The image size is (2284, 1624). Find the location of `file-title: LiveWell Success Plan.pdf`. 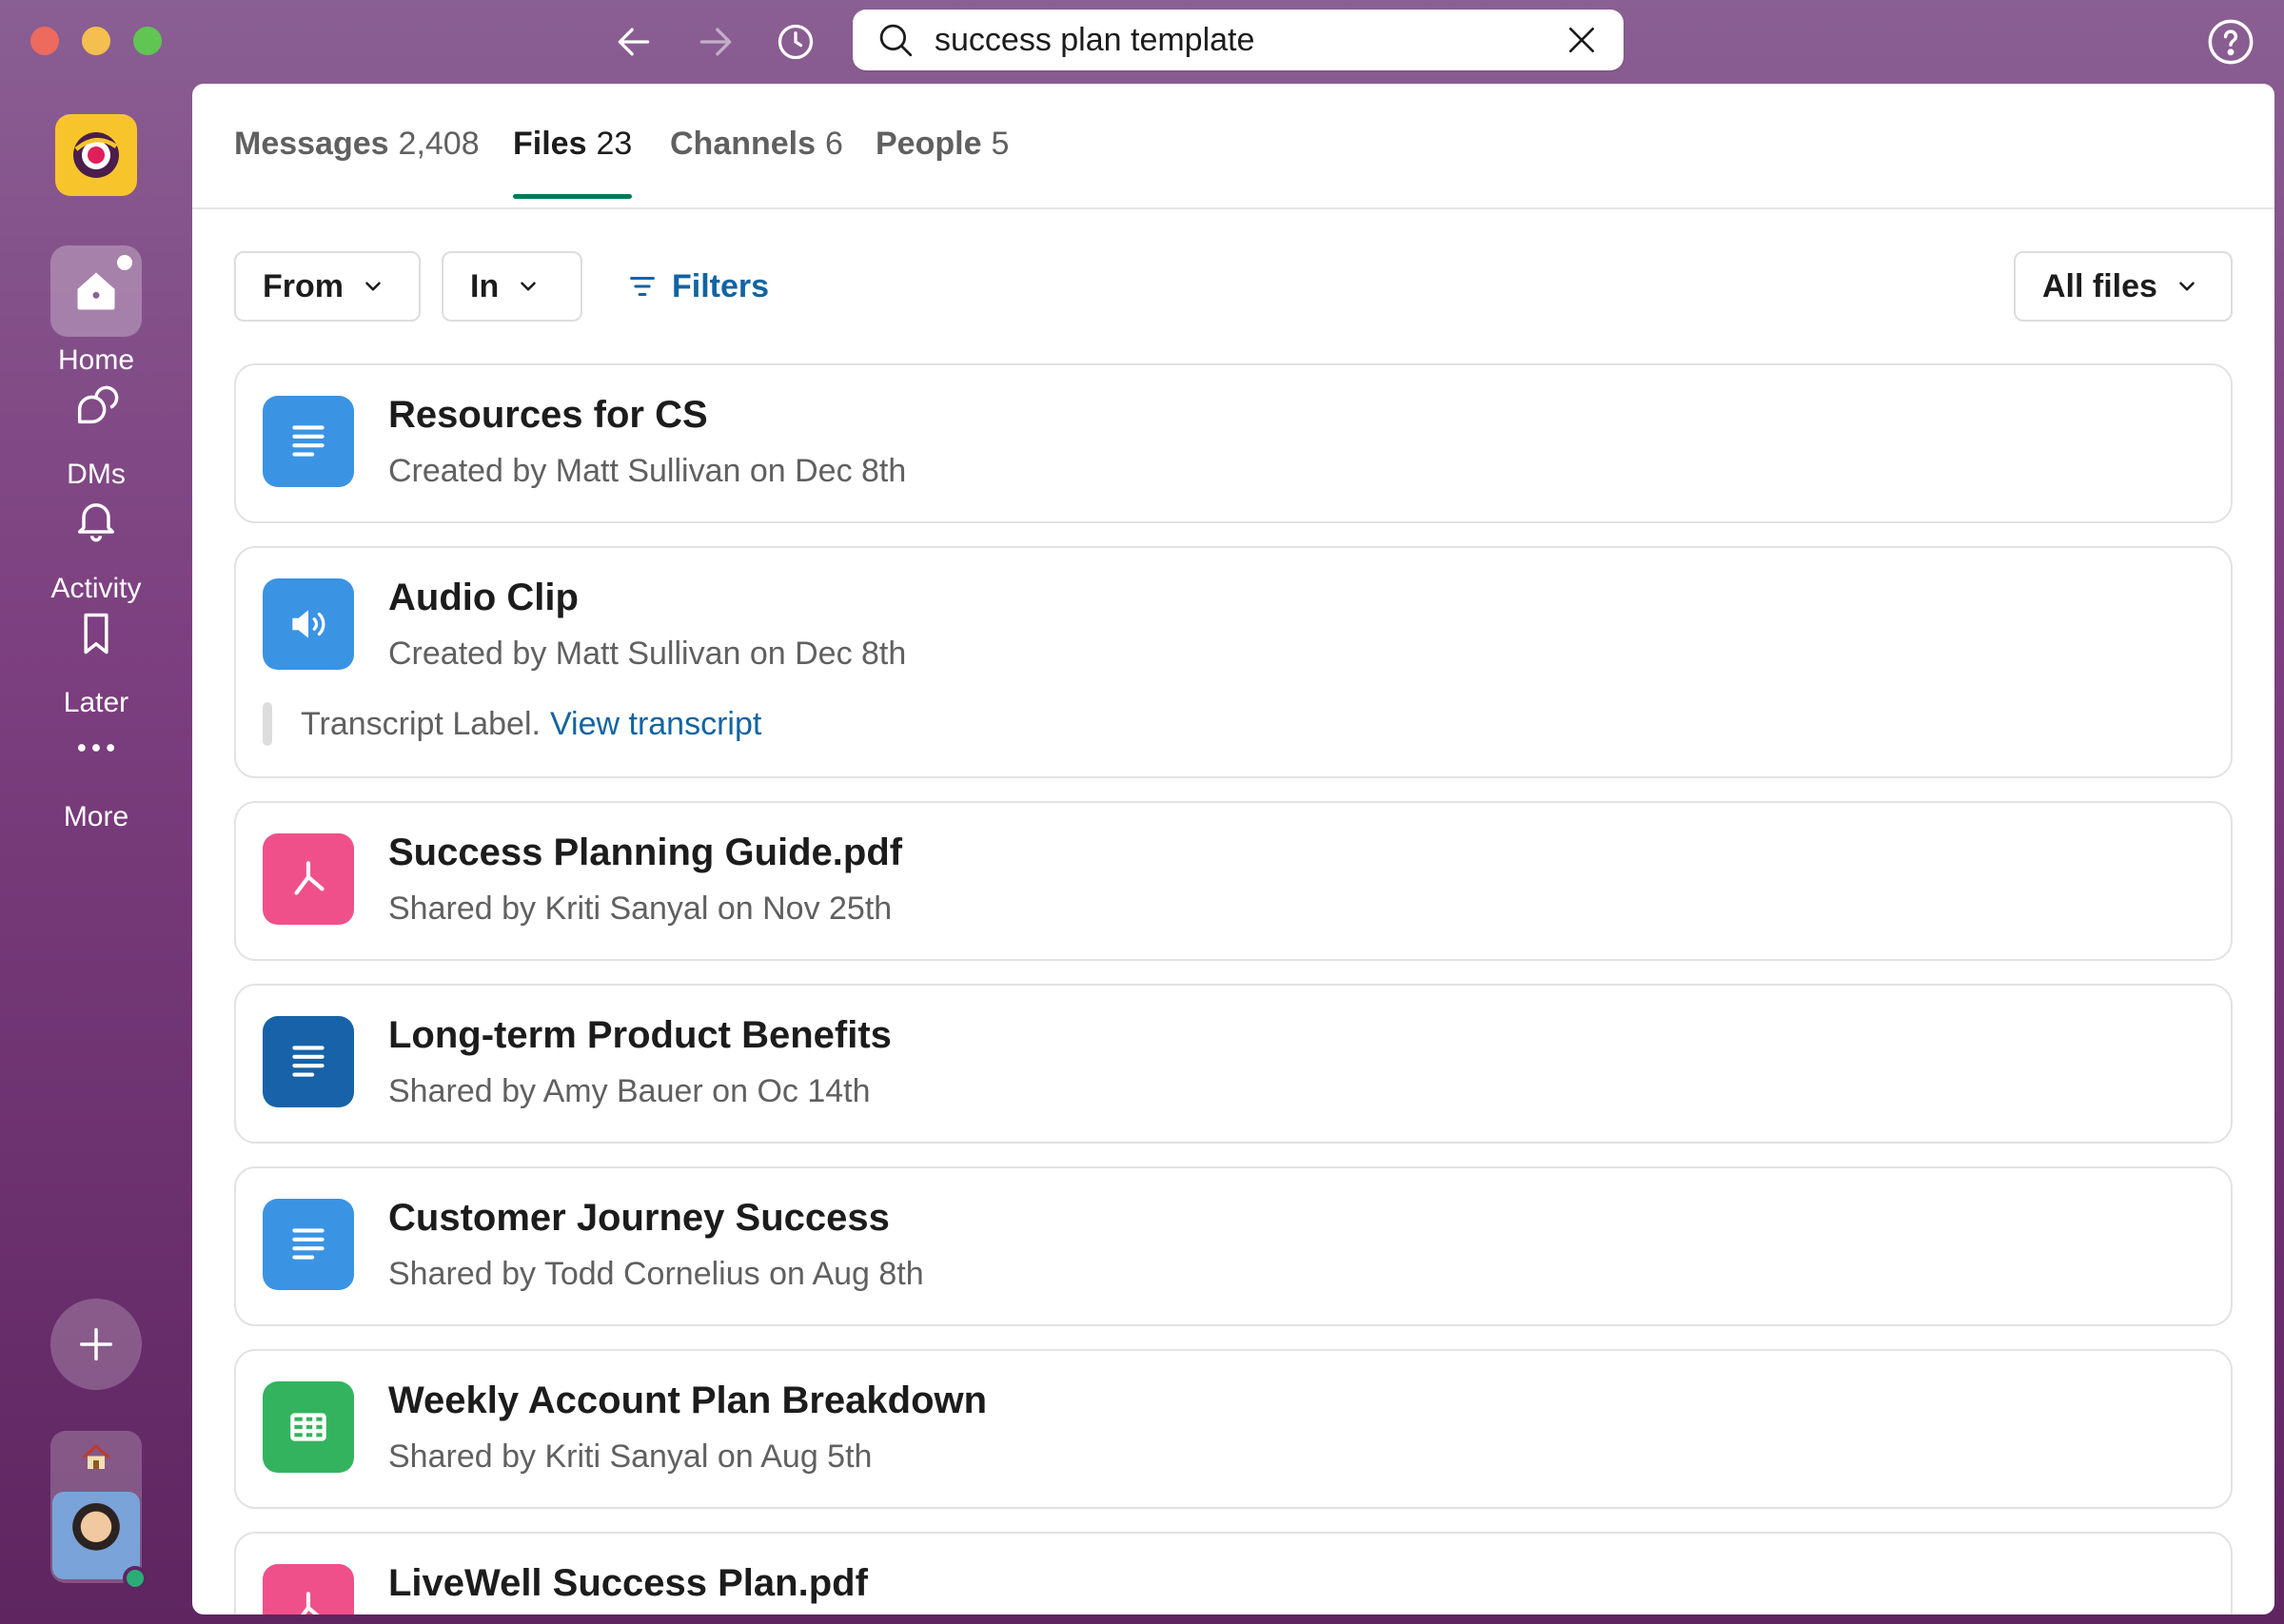

file-title: LiveWell Success Plan.pdf is located at coordinates (628, 1583).